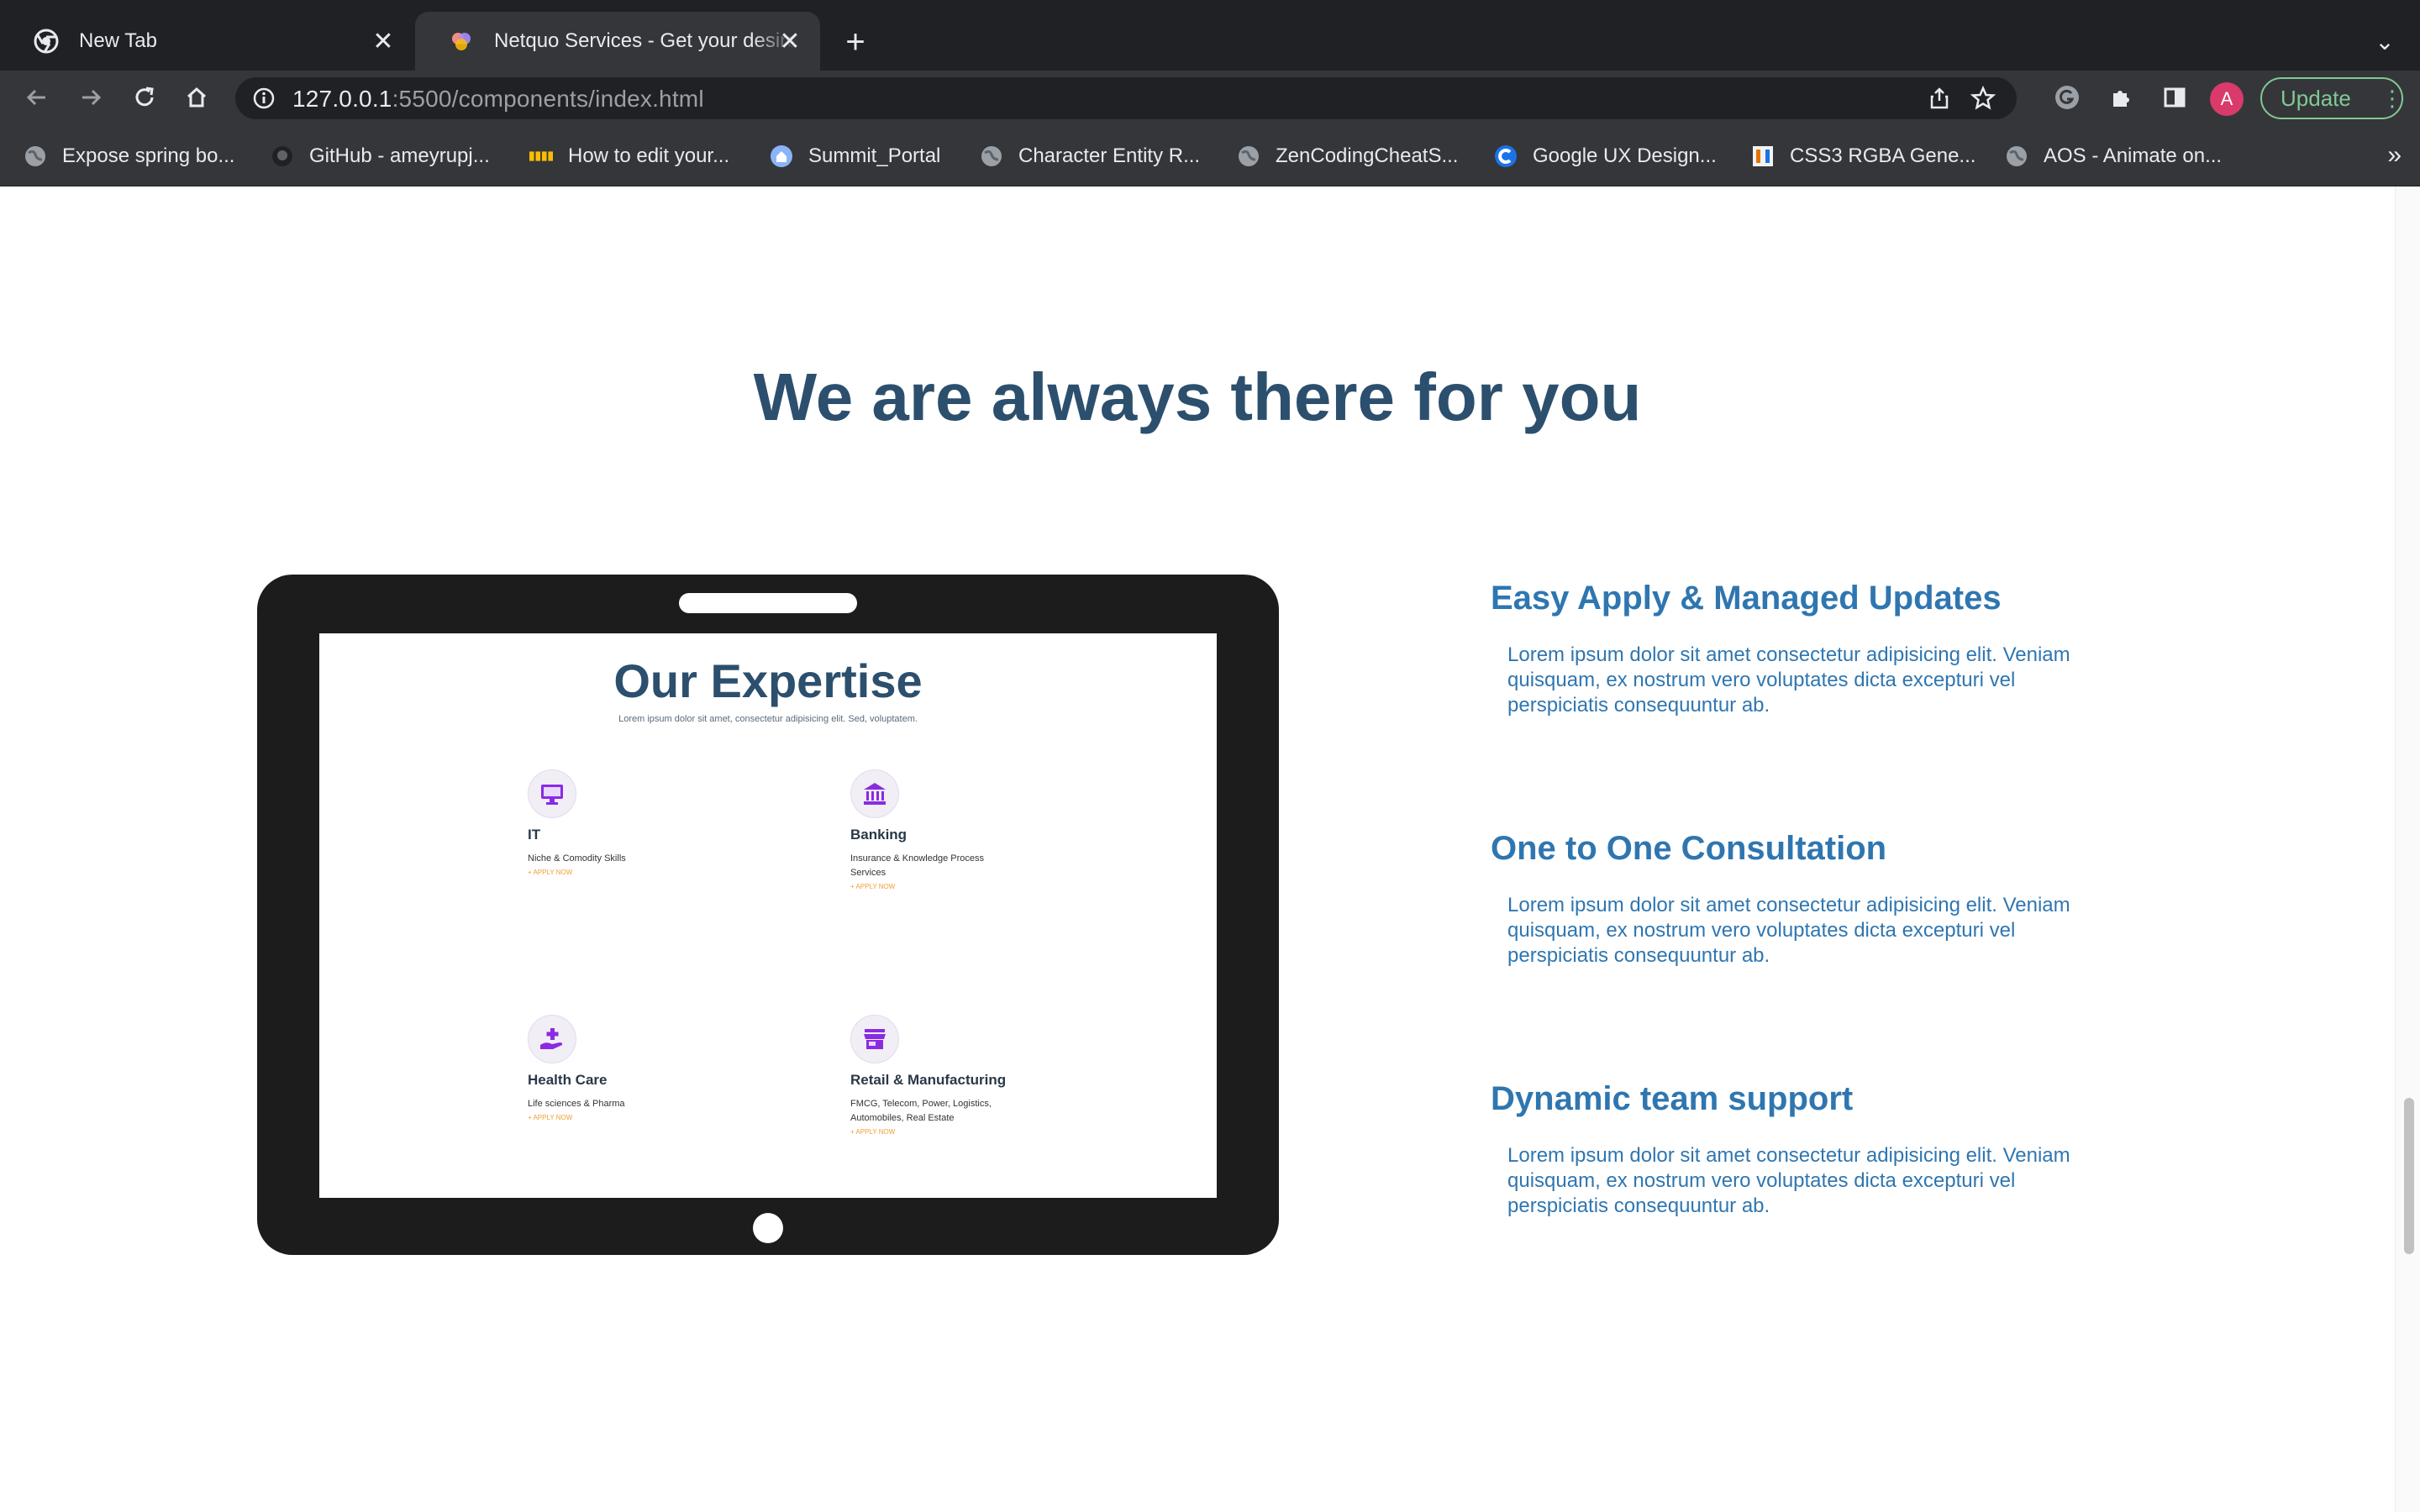 The height and width of the screenshot is (1512, 2420). I want to click on tab-new-tab: New Tab ✕, so click(206, 41).